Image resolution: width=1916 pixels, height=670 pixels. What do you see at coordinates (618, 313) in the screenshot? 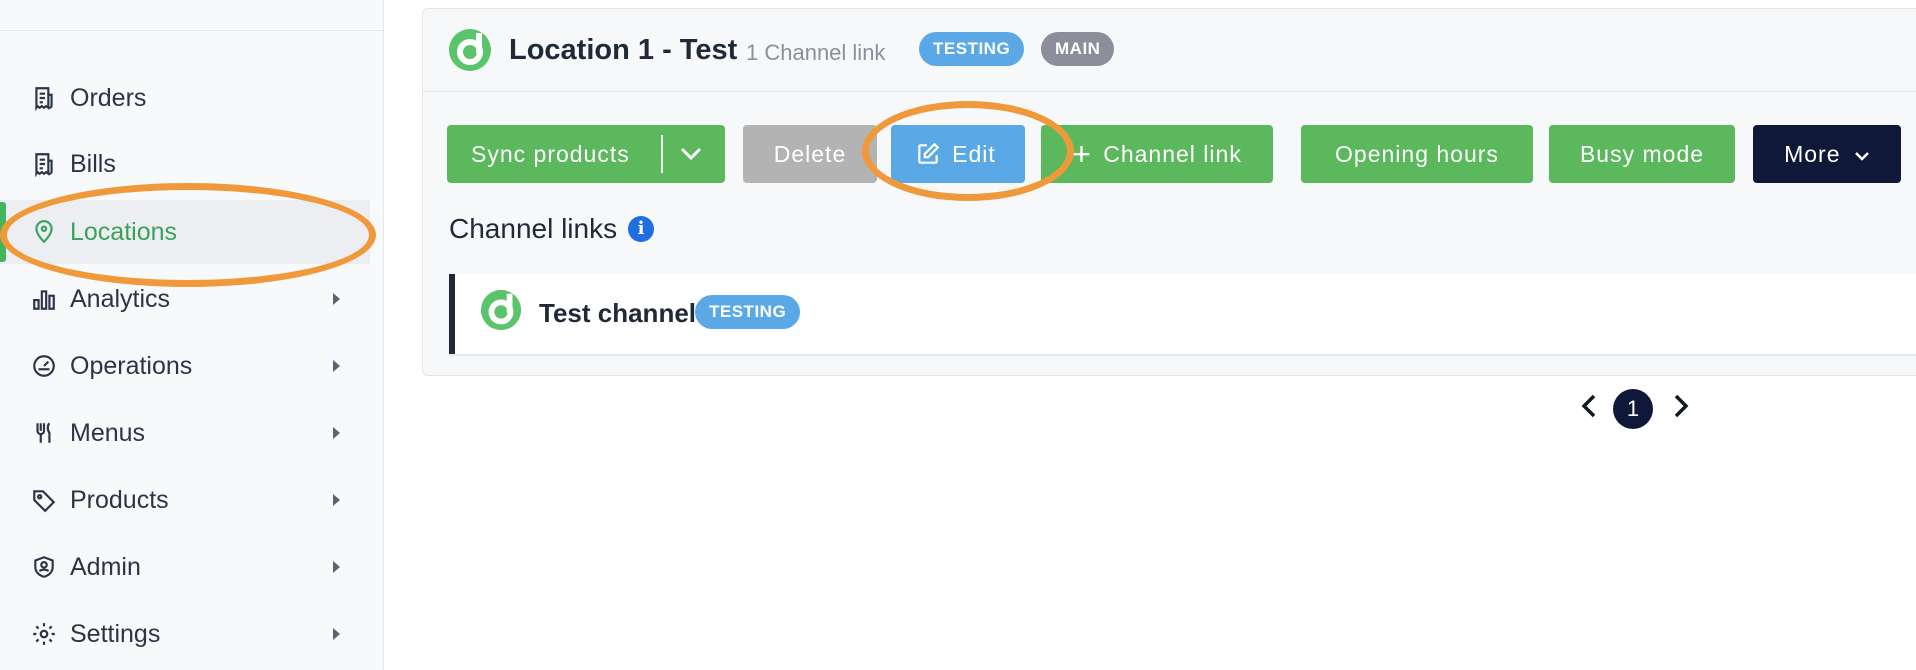
I see `channel-name: Test channel` at bounding box center [618, 313].